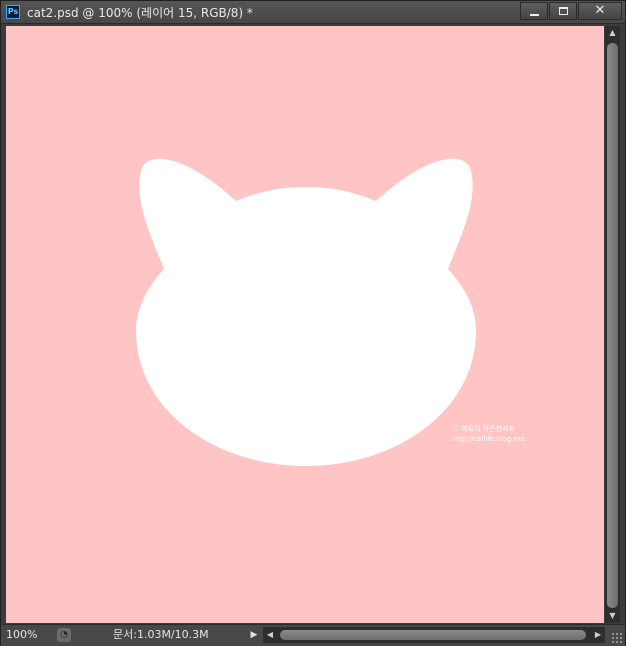  Describe the element at coordinates (270, 635) in the screenshot. I see `scroll-left-icon: ◀` at that location.